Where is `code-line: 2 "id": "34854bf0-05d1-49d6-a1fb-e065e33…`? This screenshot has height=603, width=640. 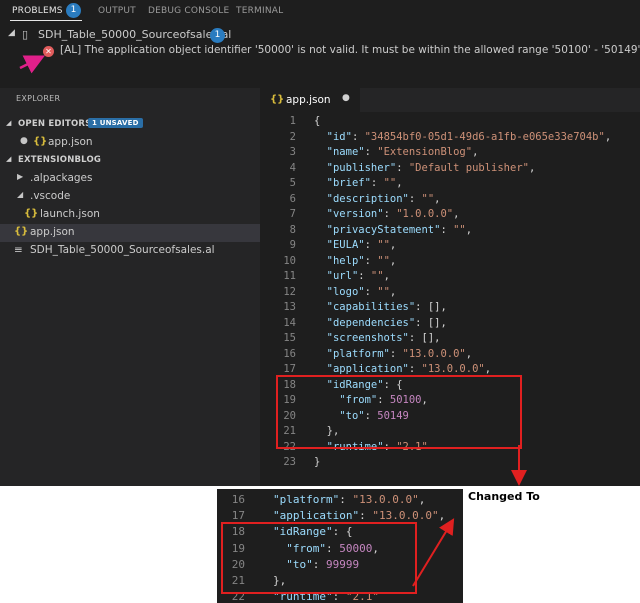
code-line: 2 "id": "34854bf0-05d1-49d6-a1fb-e065e33… is located at coordinates (450, 136).